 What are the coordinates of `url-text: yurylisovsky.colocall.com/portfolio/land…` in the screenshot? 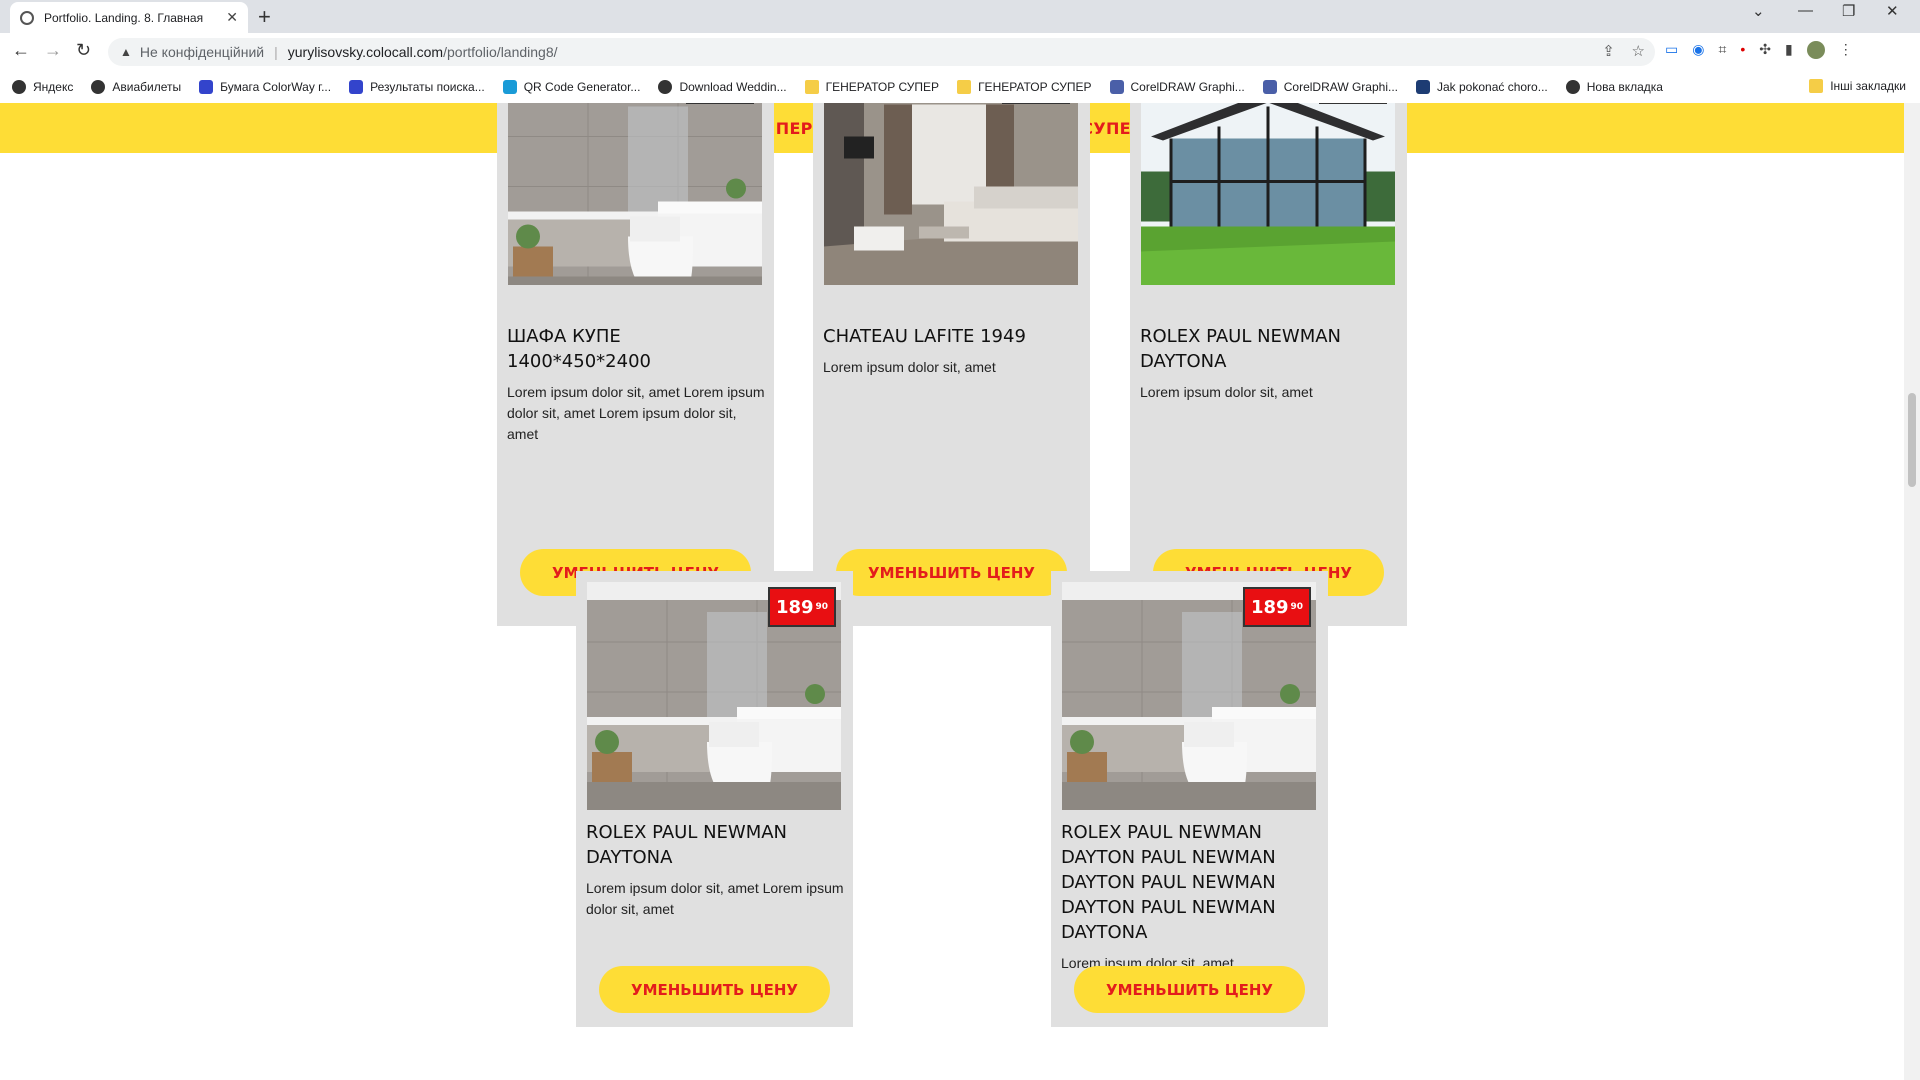 It's located at (423, 52).